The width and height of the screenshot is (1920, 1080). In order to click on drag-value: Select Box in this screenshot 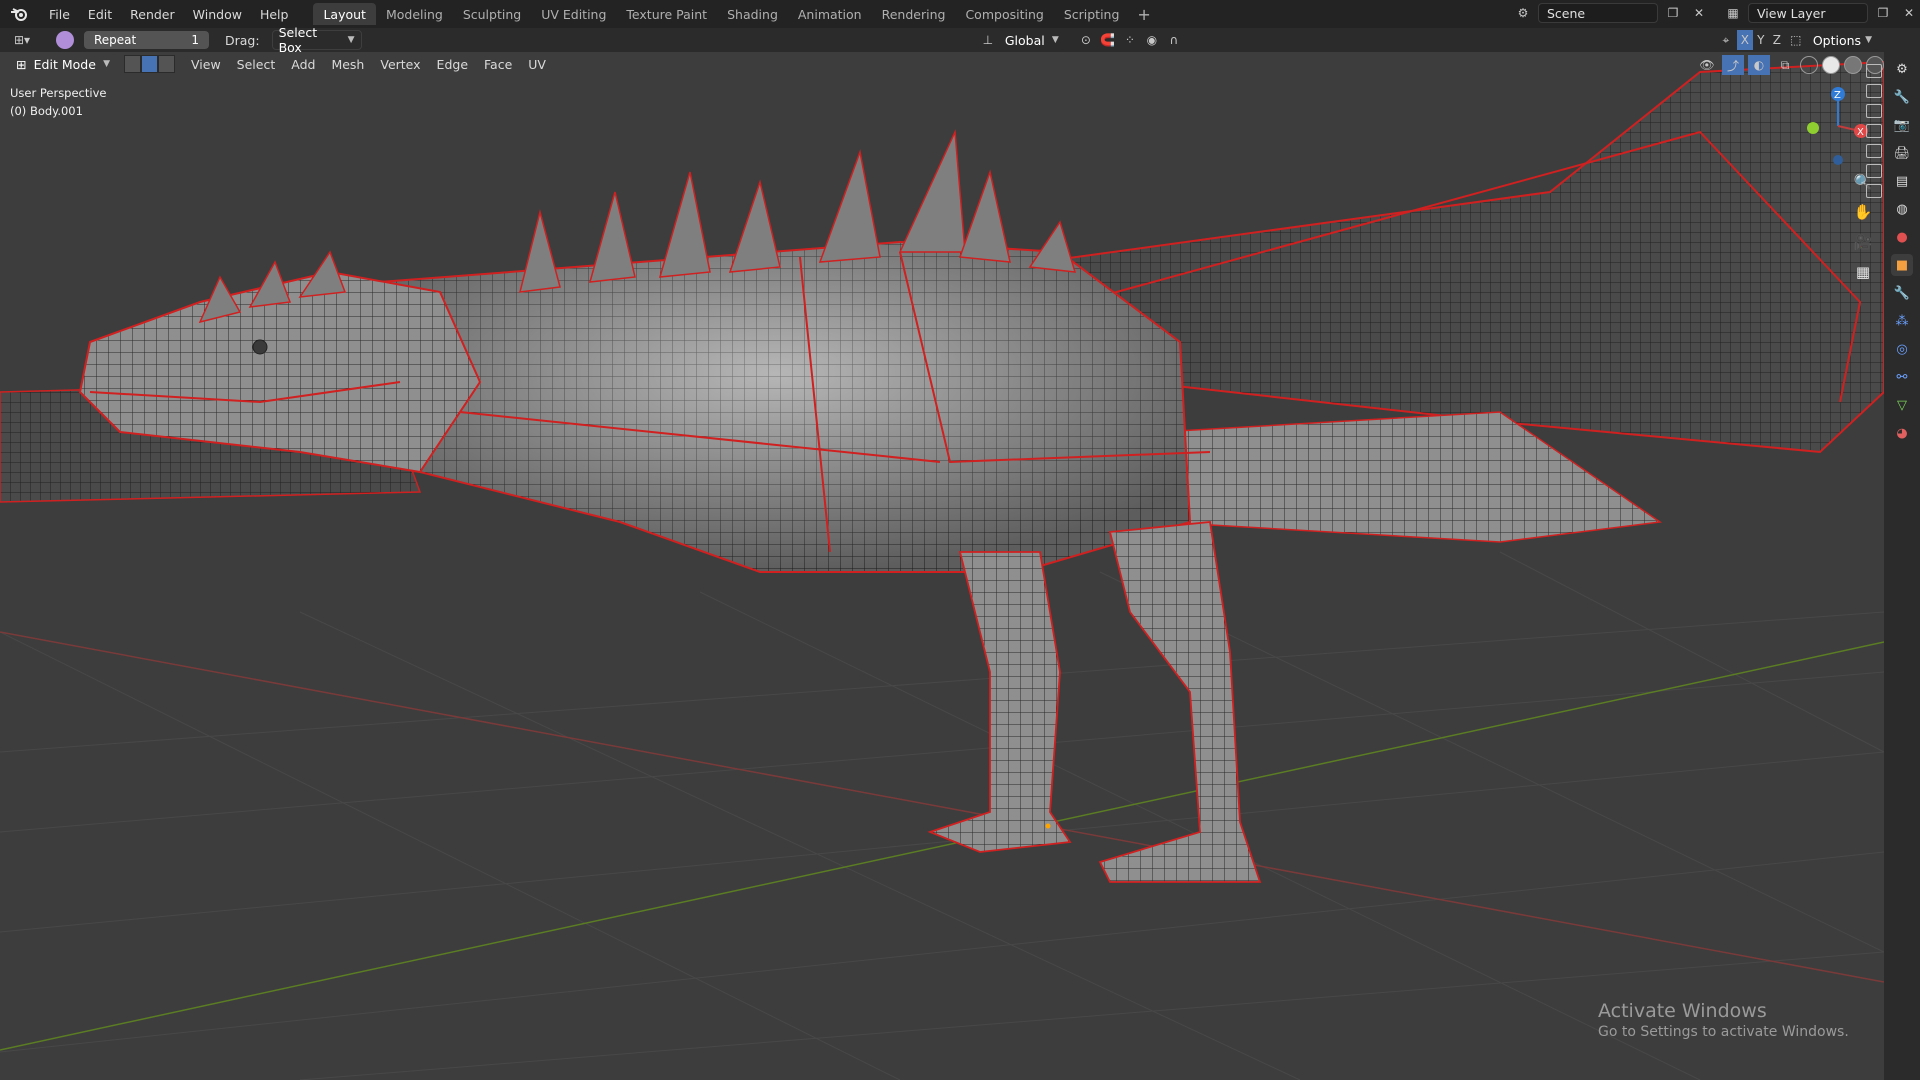, I will do `click(298, 40)`.